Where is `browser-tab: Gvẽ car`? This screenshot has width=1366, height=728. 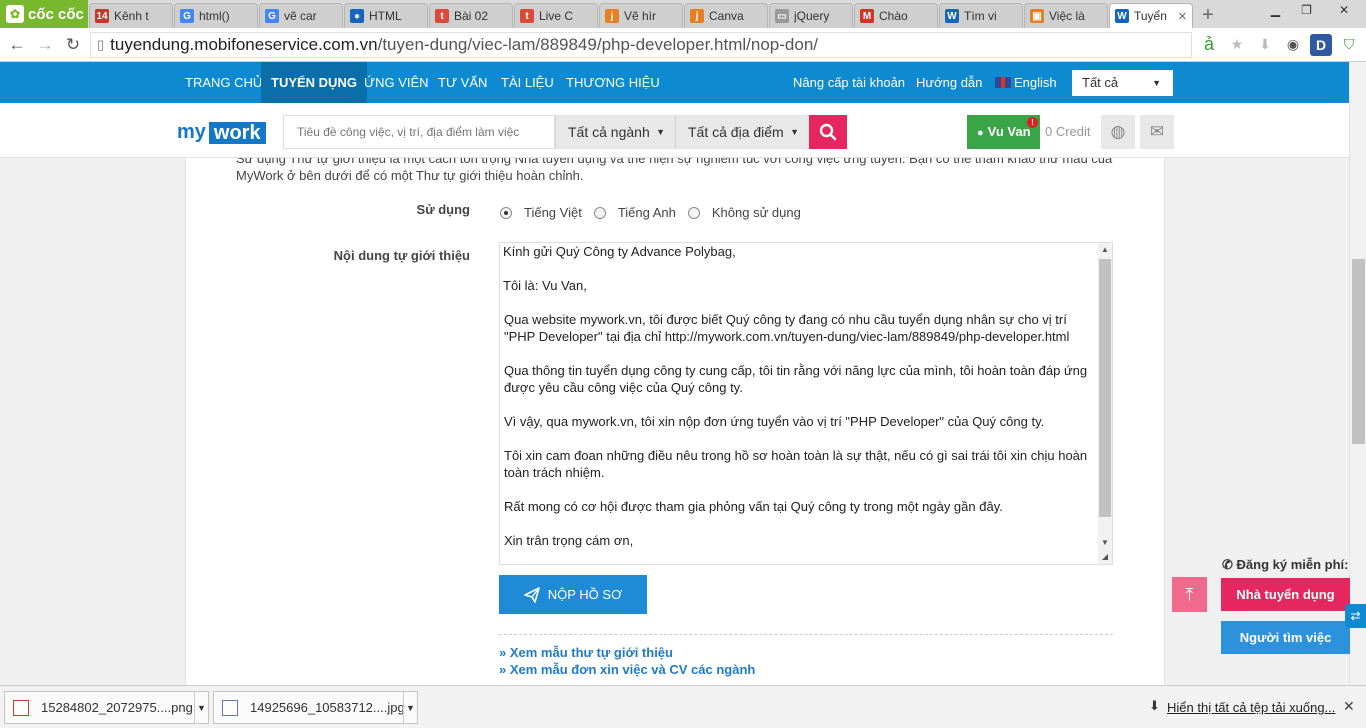
browser-tab: Gvẽ car is located at coordinates (301, 15).